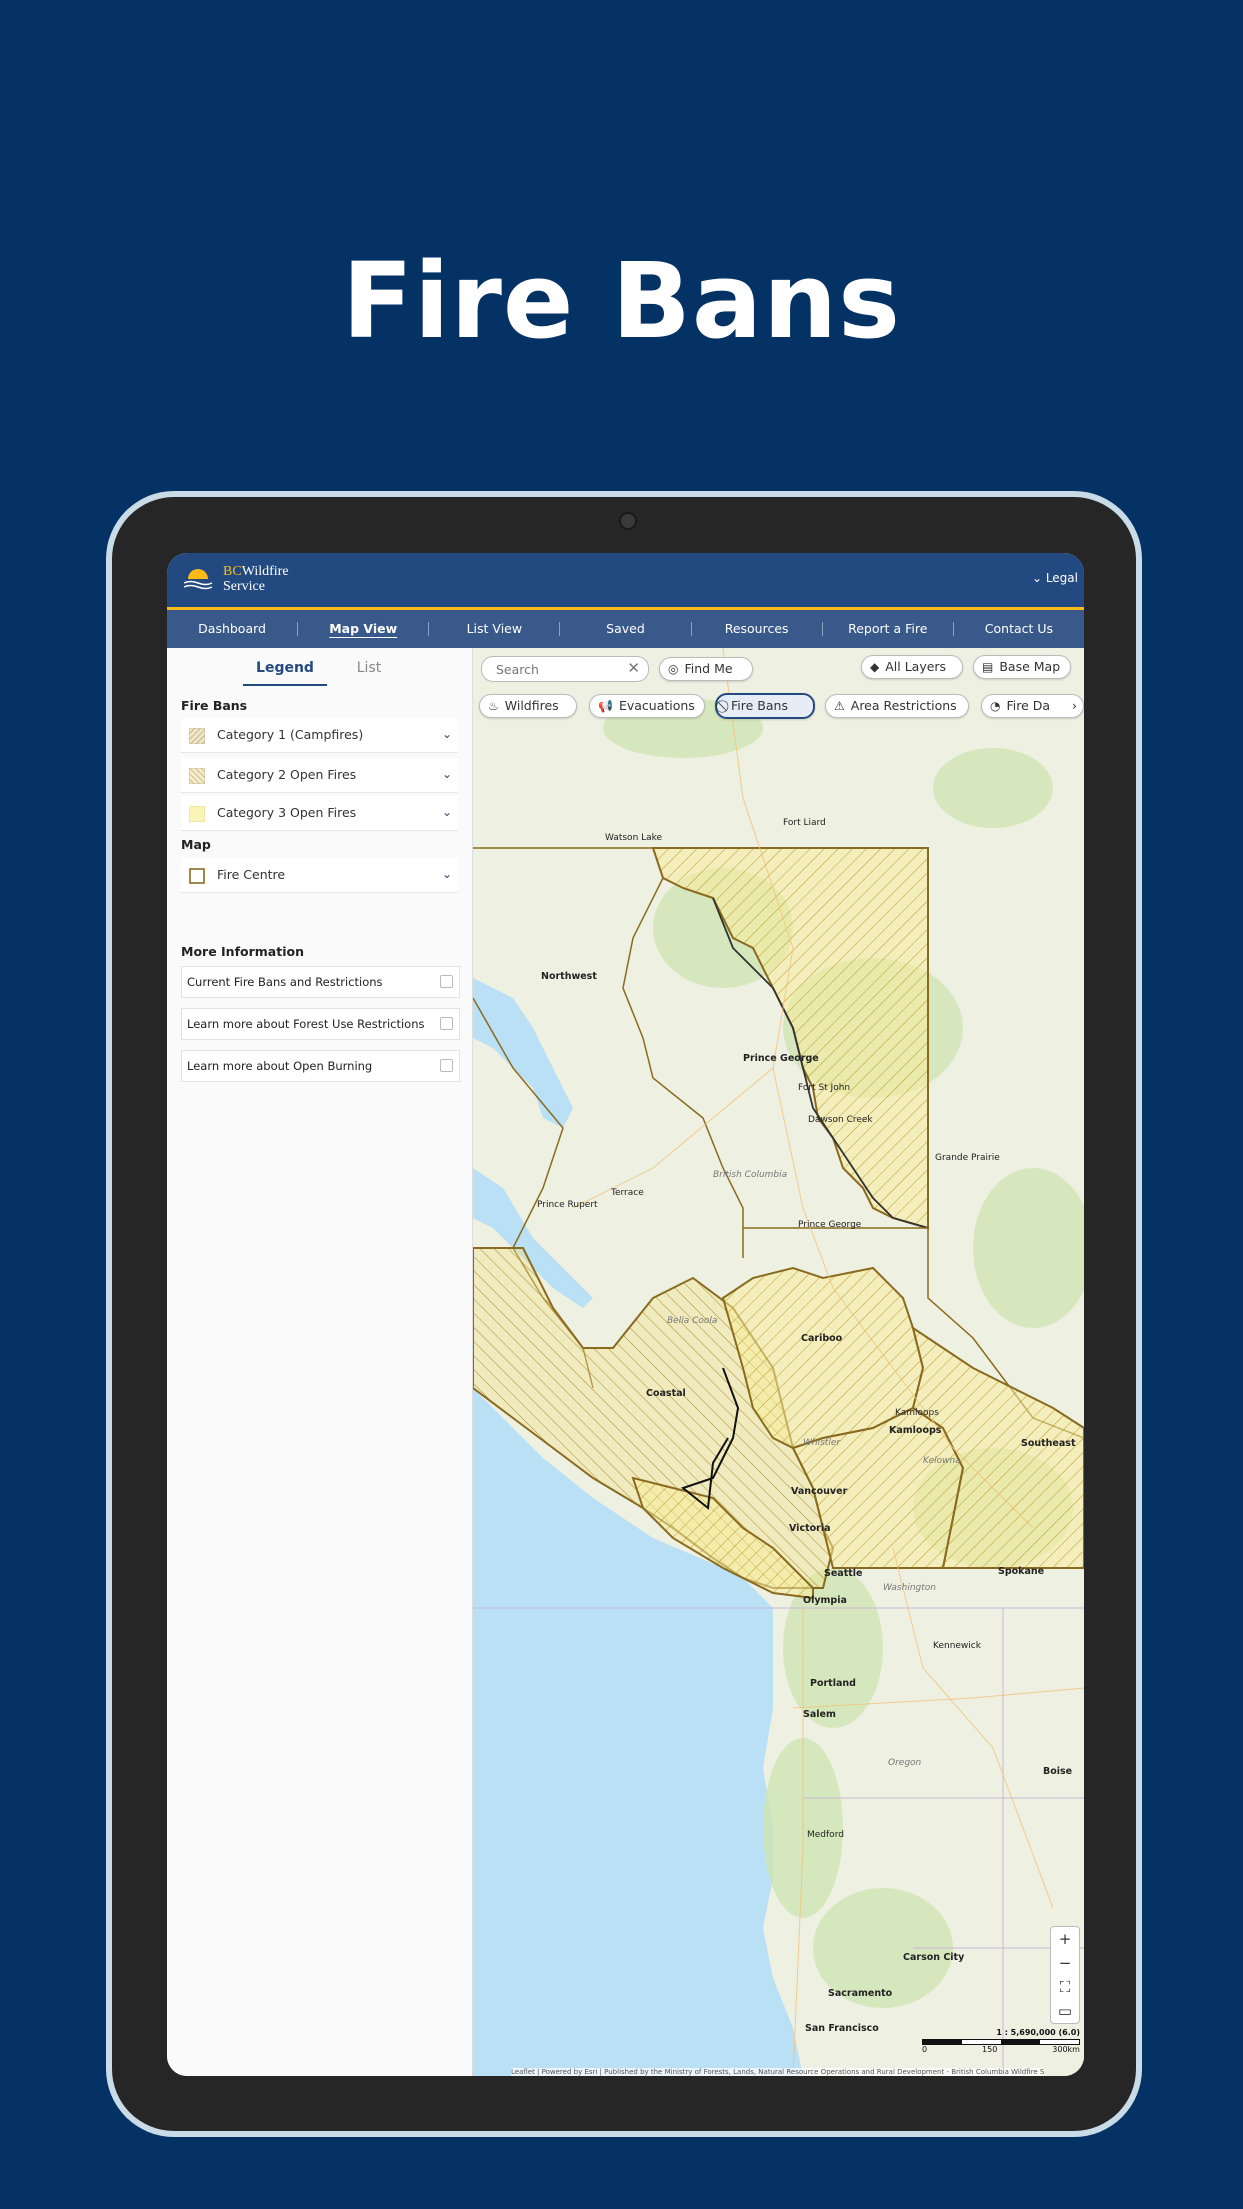  Describe the element at coordinates (656, 705) in the screenshot. I see `chip-label: Evacuations` at that location.